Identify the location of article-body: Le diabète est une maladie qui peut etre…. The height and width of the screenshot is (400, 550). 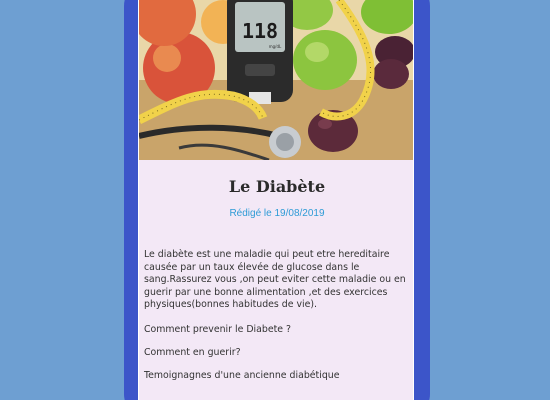
(275, 280).